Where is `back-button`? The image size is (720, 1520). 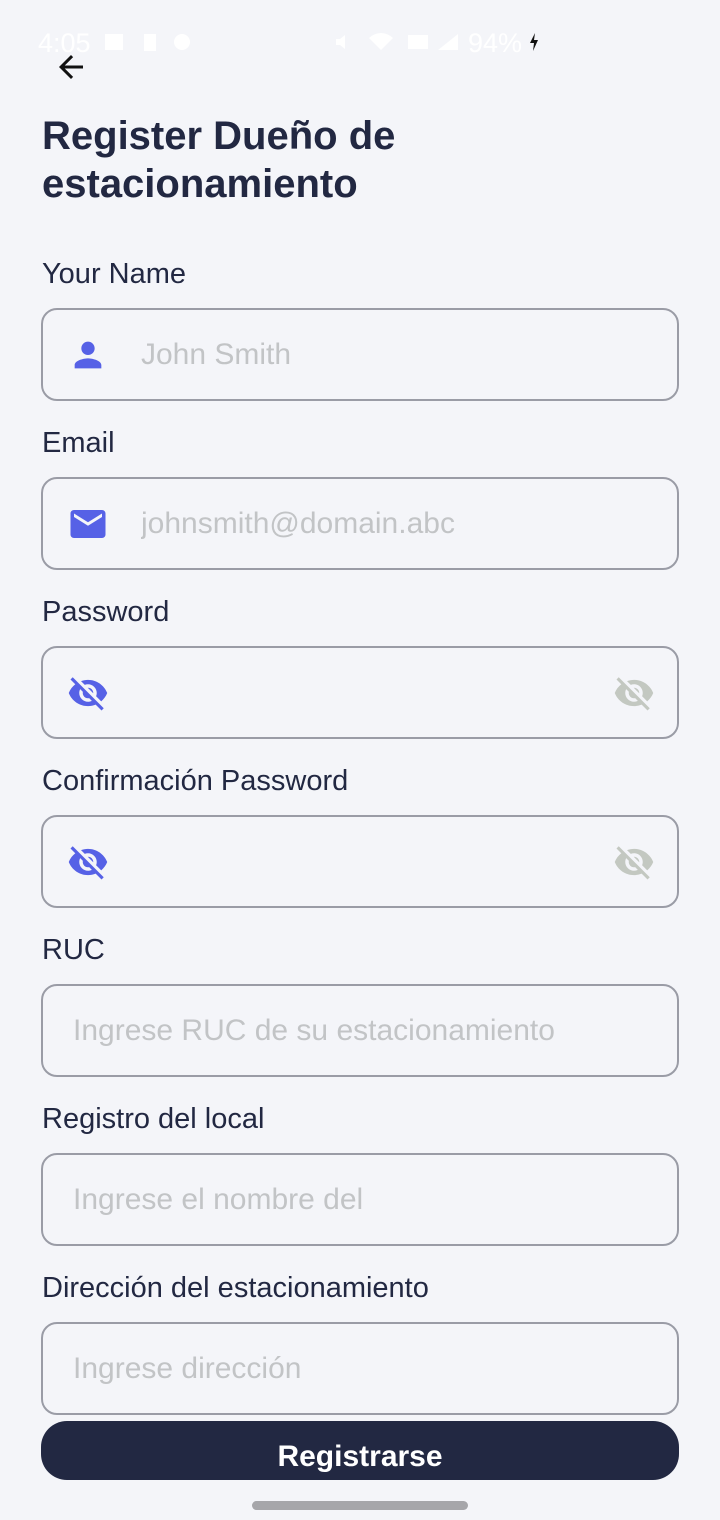
back-button is located at coordinates (71, 67).